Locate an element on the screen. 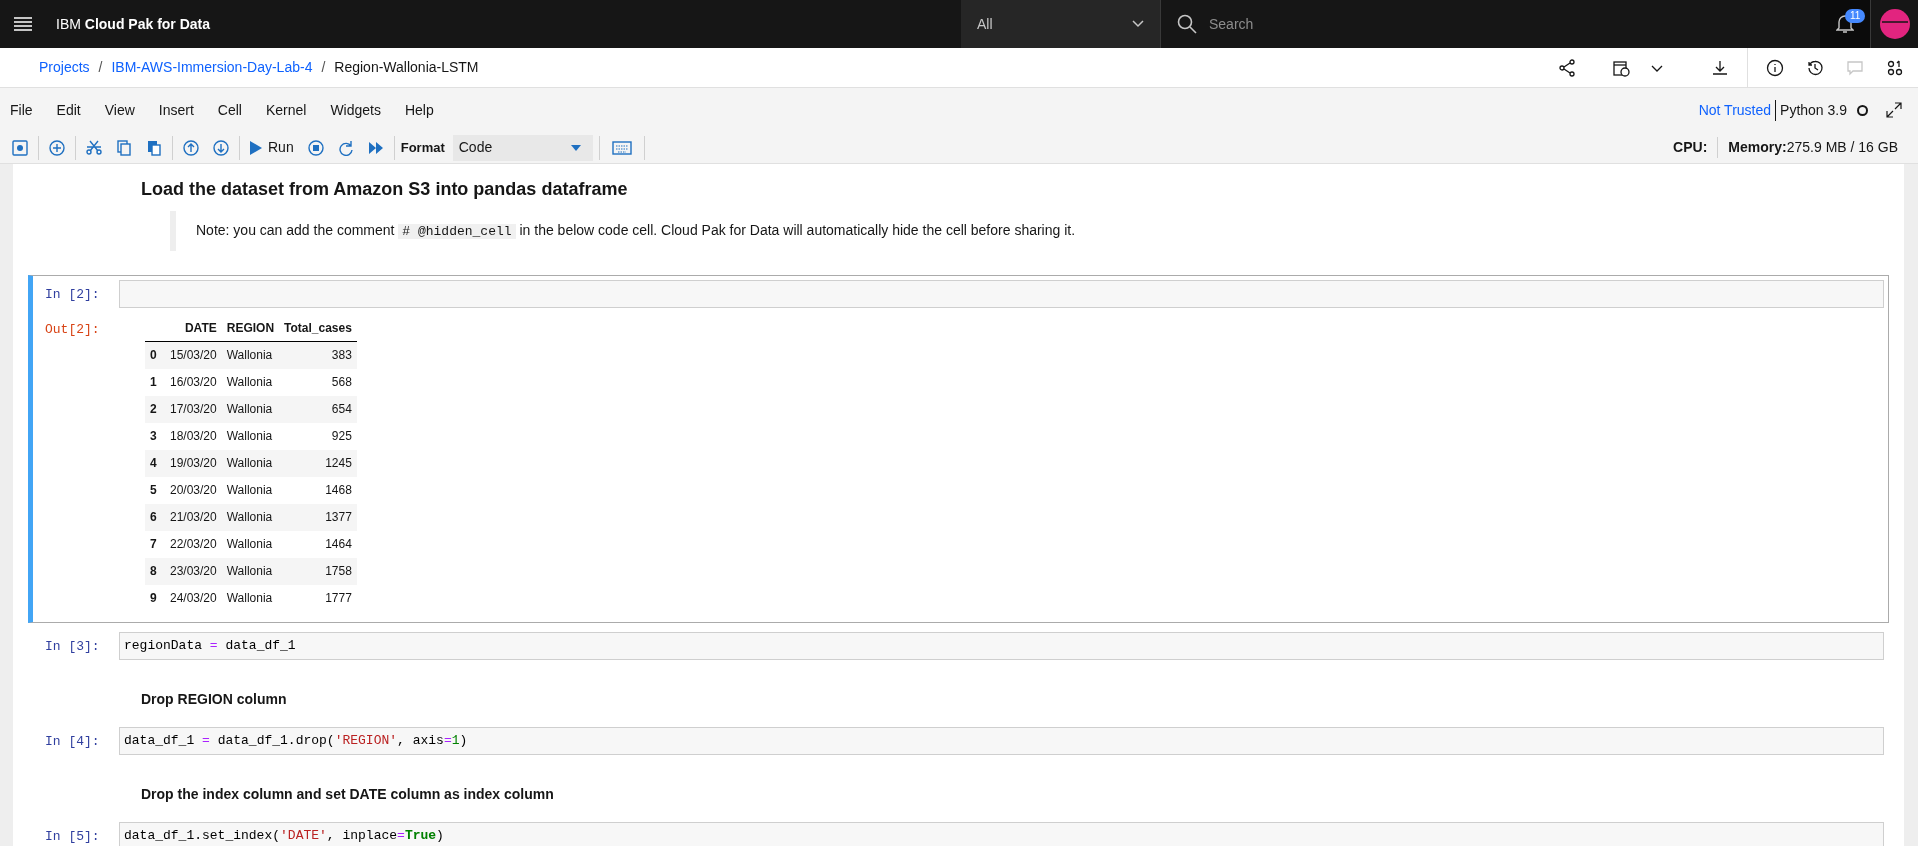 Image resolution: width=1918 pixels, height=846 pixels. menu-item: View is located at coordinates (119, 110).